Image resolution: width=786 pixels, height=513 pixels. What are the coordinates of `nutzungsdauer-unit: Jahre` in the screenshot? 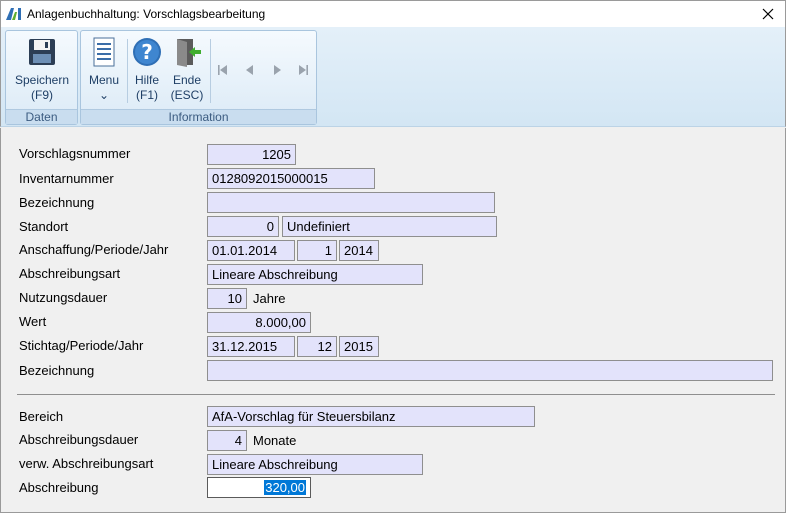 It's located at (269, 298).